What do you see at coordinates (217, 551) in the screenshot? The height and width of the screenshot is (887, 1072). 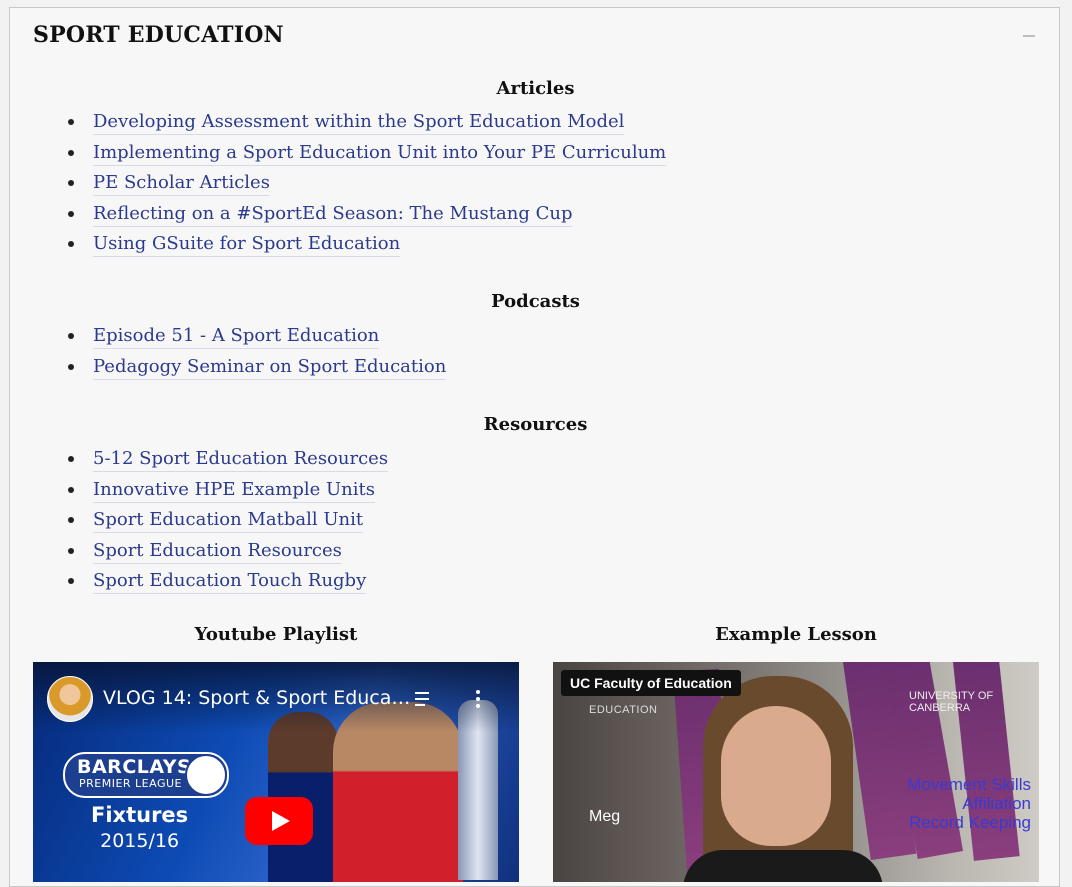 I see `resource-link: Sport Education Resources` at bounding box center [217, 551].